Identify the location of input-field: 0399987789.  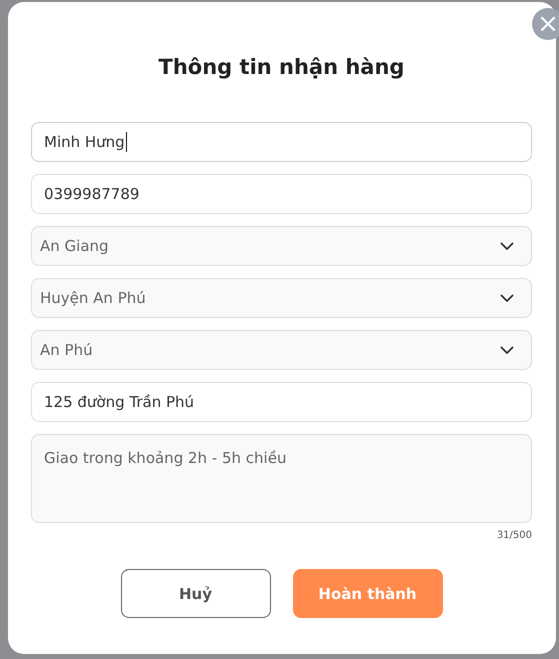
(281, 194).